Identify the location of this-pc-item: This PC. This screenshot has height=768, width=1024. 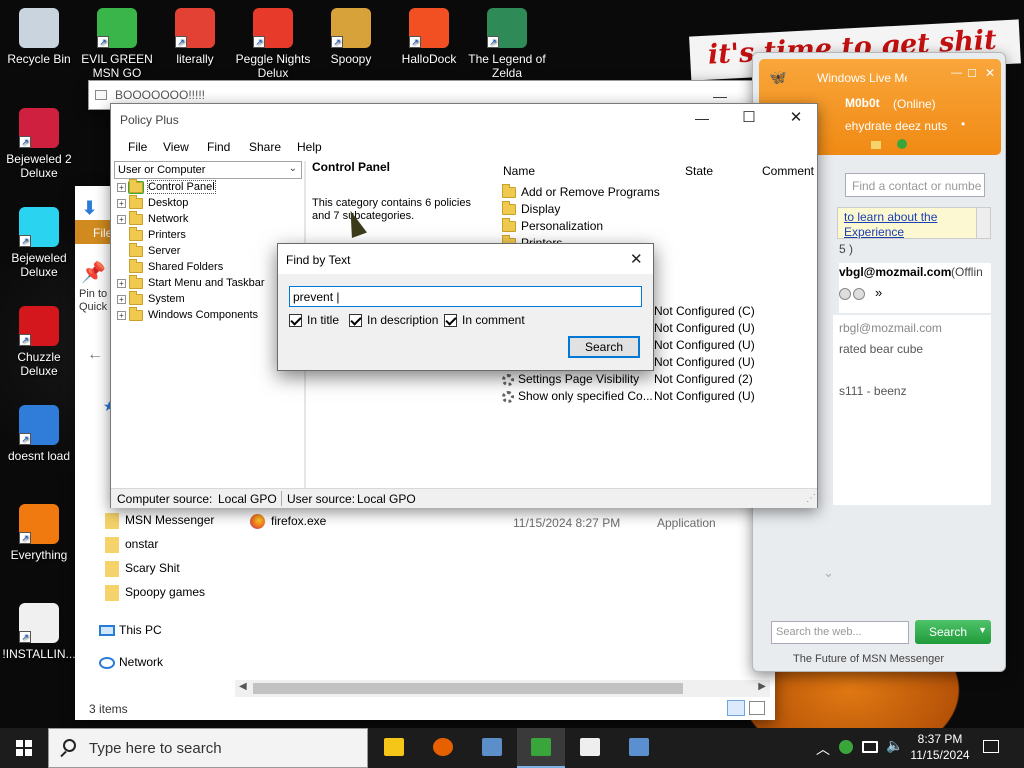
(130, 630).